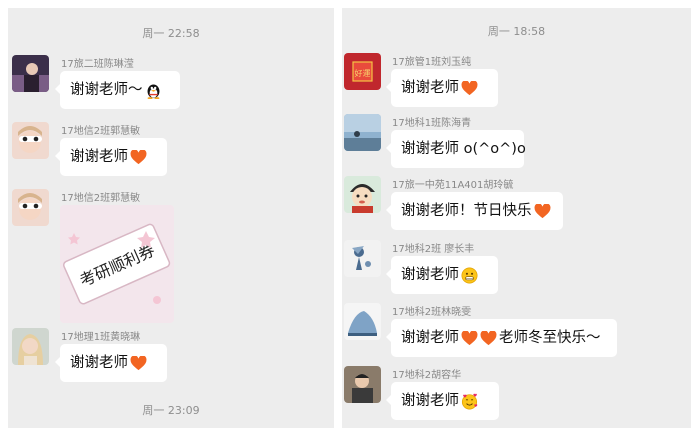 The height and width of the screenshot is (435, 699). I want to click on avatar-text: 好運, so click(363, 73).